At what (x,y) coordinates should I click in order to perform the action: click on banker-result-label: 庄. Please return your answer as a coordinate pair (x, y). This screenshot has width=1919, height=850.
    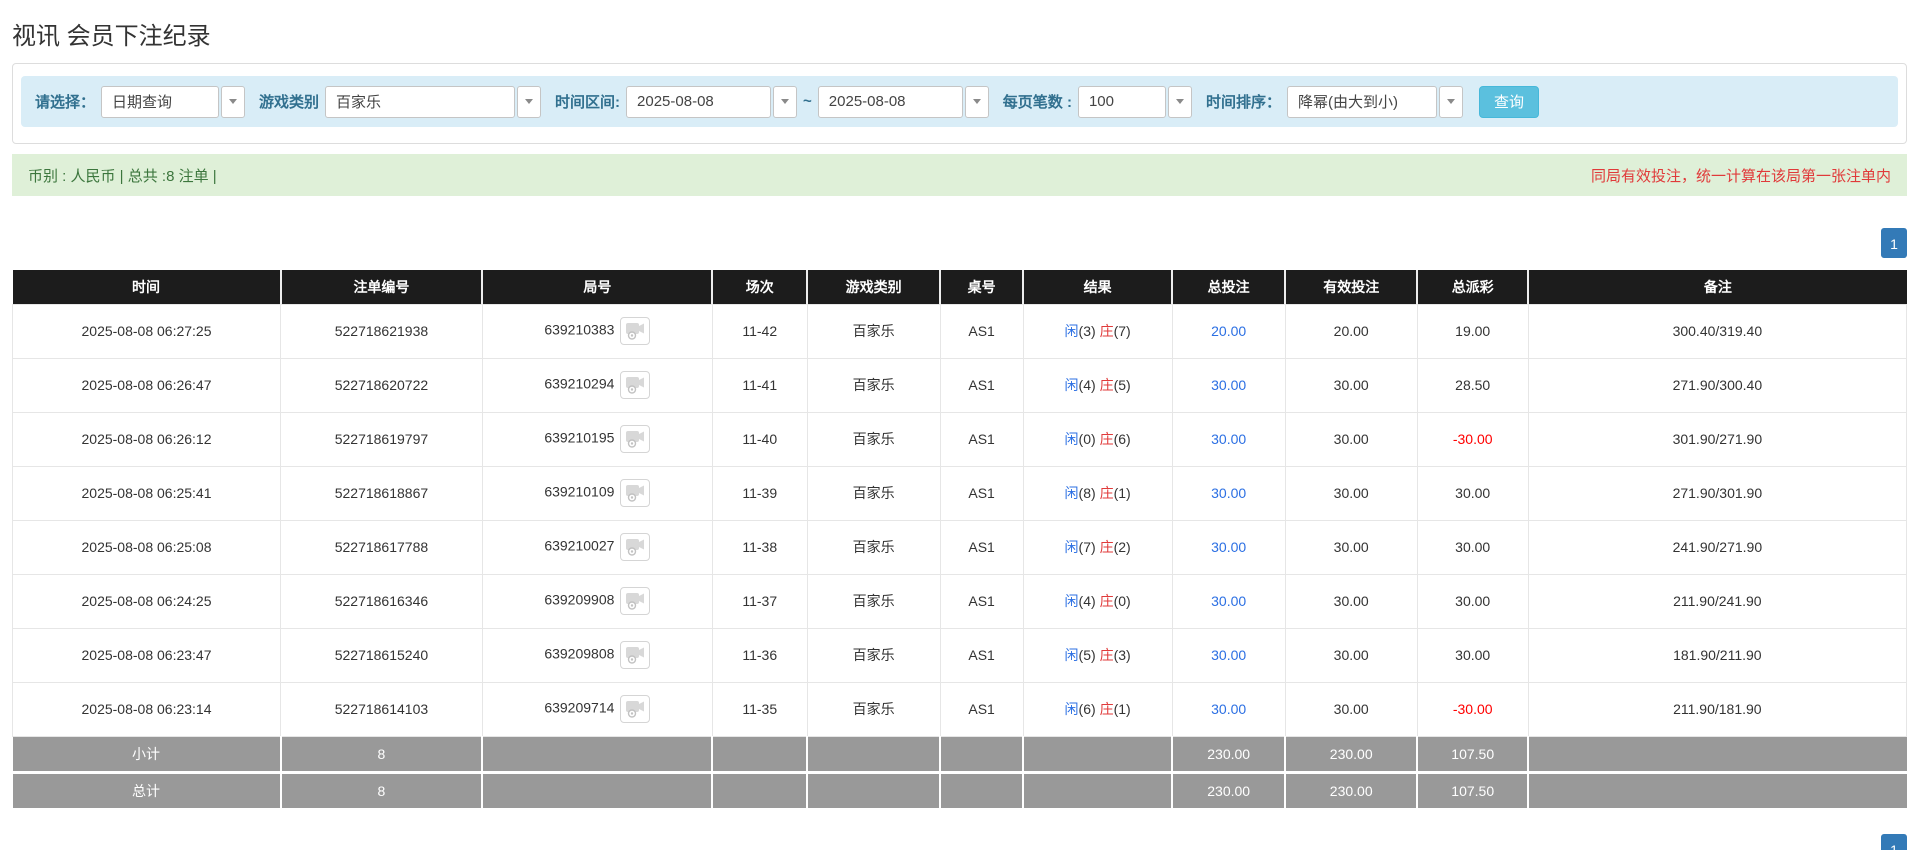
    Looking at the image, I should click on (1106, 385).